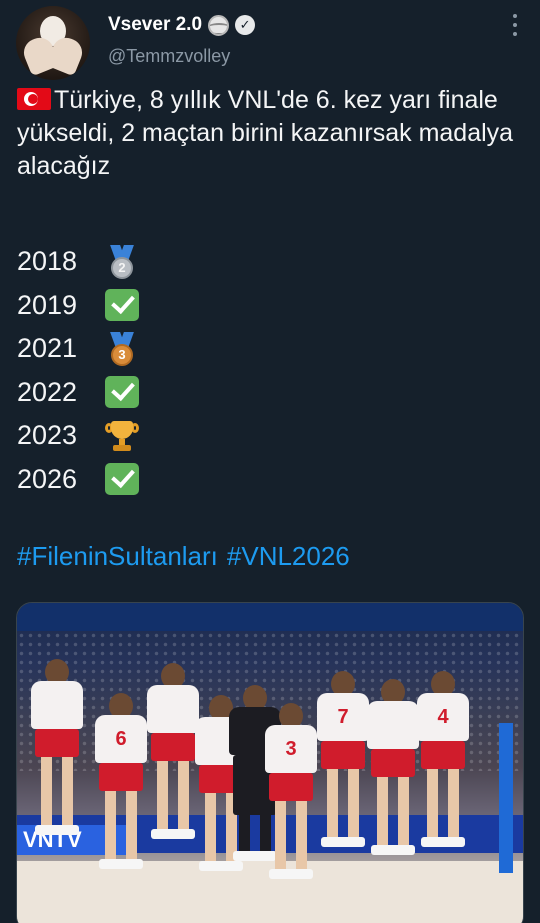 This screenshot has height=923, width=540. Describe the element at coordinates (291, 793) in the screenshot. I see `player: 3` at that location.